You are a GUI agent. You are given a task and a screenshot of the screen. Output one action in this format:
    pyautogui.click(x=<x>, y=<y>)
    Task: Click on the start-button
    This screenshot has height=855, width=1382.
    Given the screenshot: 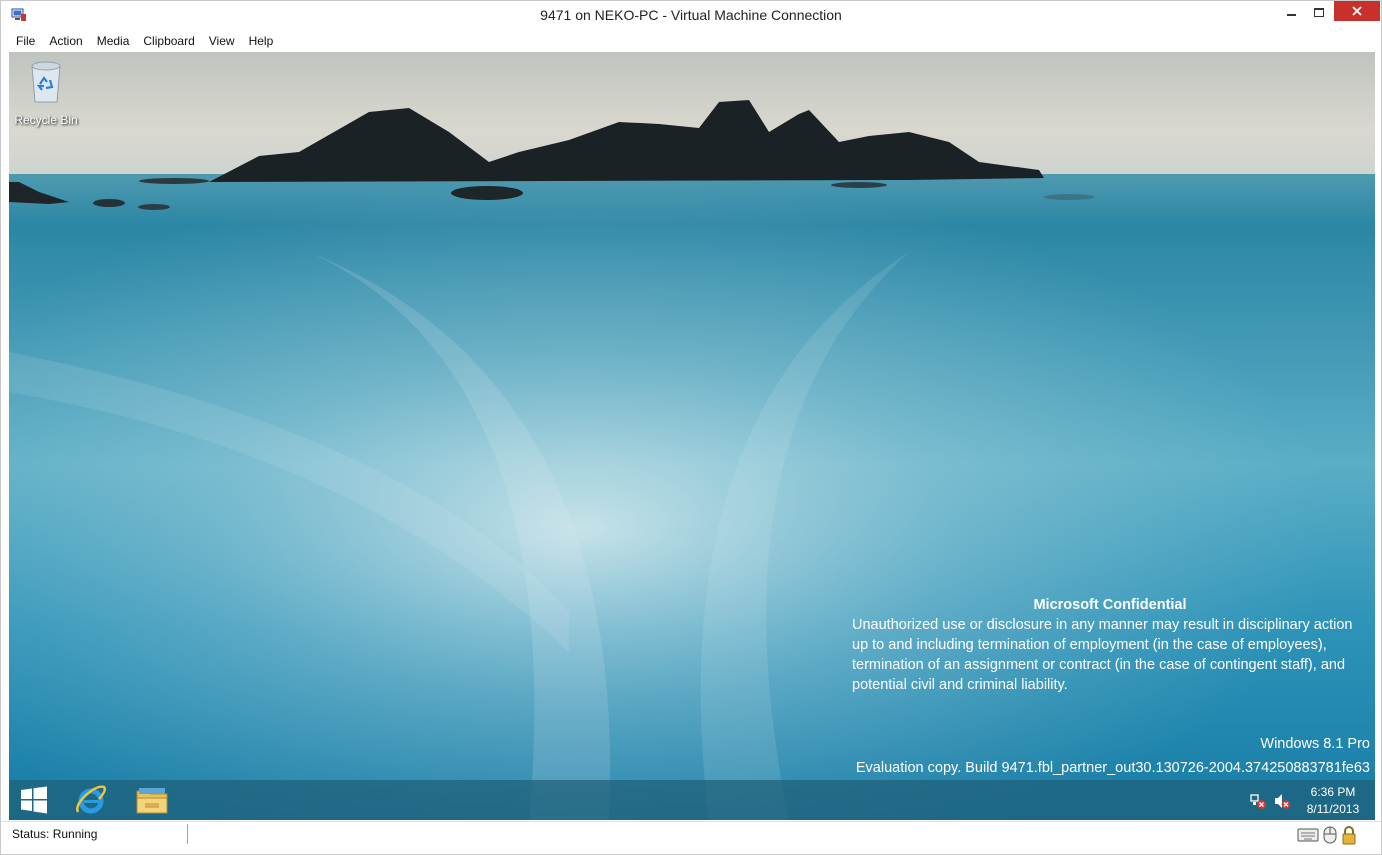 What is the action you would take?
    pyautogui.click(x=34, y=800)
    